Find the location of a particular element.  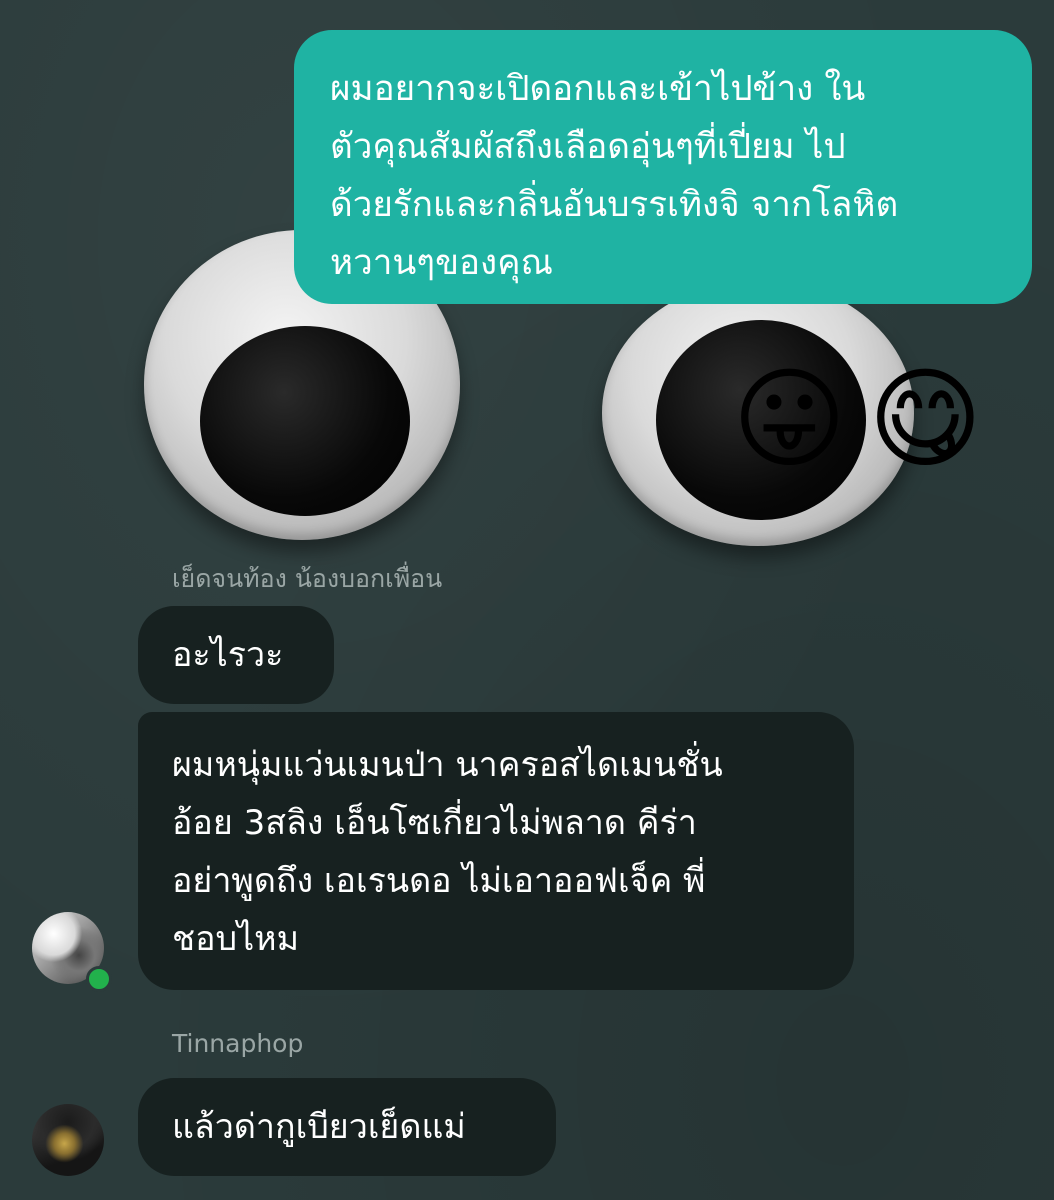

message-line: ชอบไหม is located at coordinates (236, 939).